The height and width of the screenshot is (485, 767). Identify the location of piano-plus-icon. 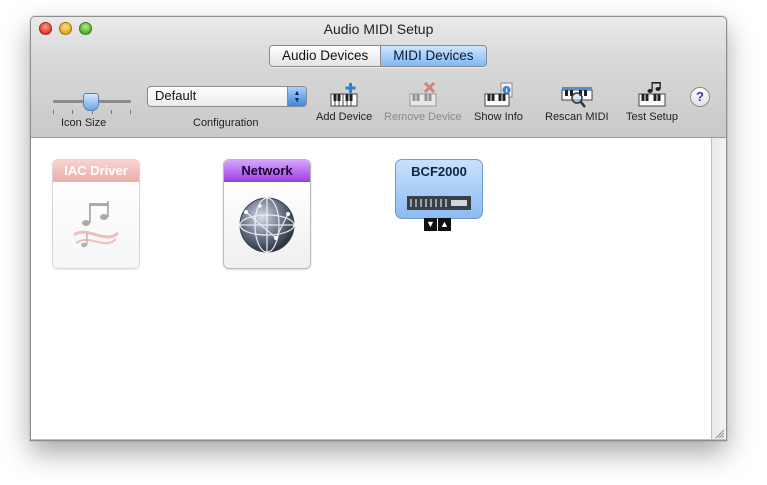
(344, 96).